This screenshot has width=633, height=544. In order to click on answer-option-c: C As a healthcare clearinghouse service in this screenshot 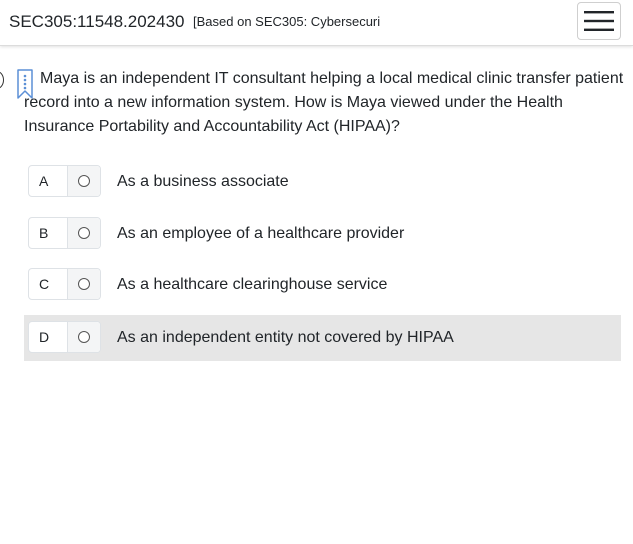, I will do `click(322, 285)`.